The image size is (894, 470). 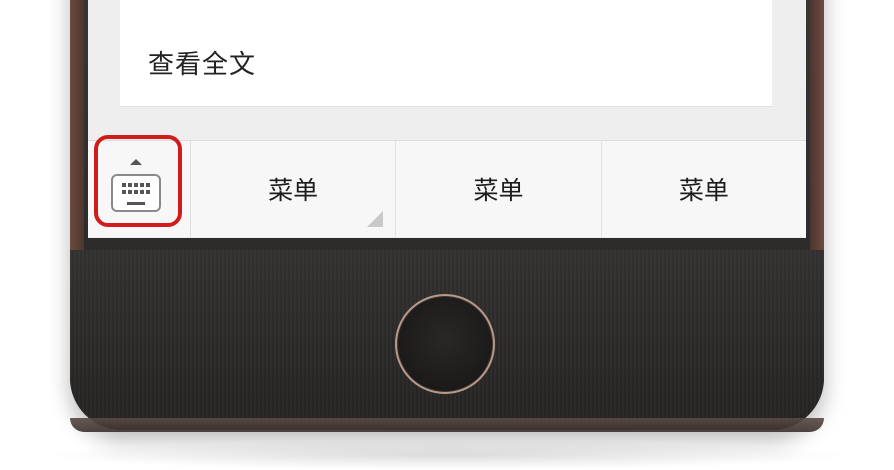 What do you see at coordinates (136, 162) in the screenshot?
I see `arrow-up-icon` at bounding box center [136, 162].